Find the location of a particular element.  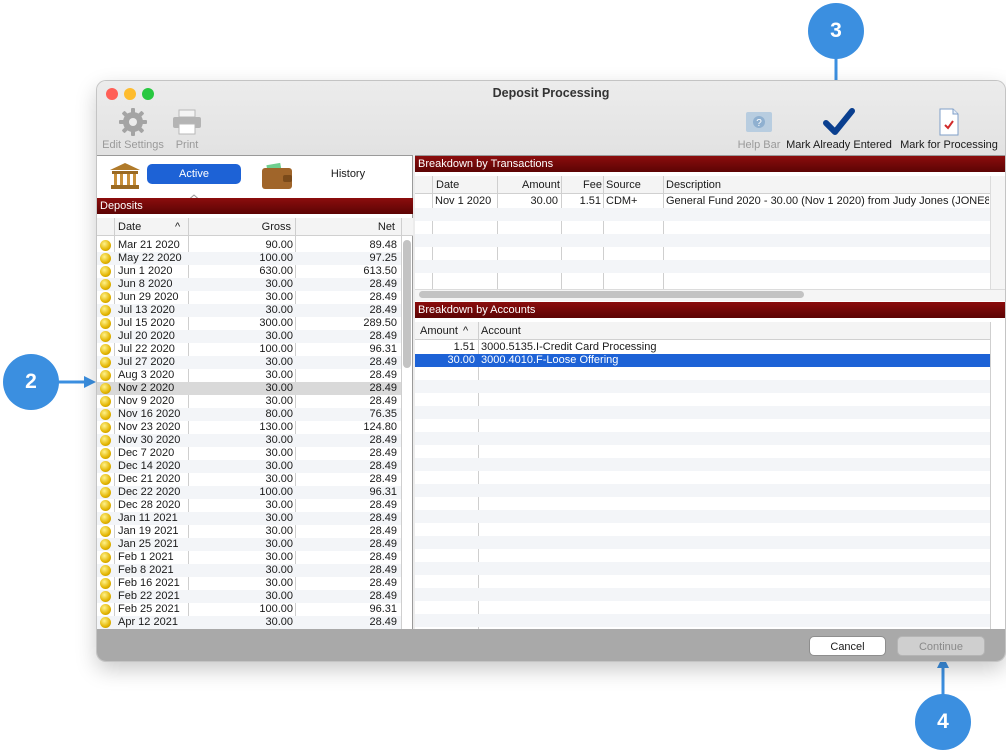

deposit-date: Jul 27 2020 is located at coordinates (146, 362).